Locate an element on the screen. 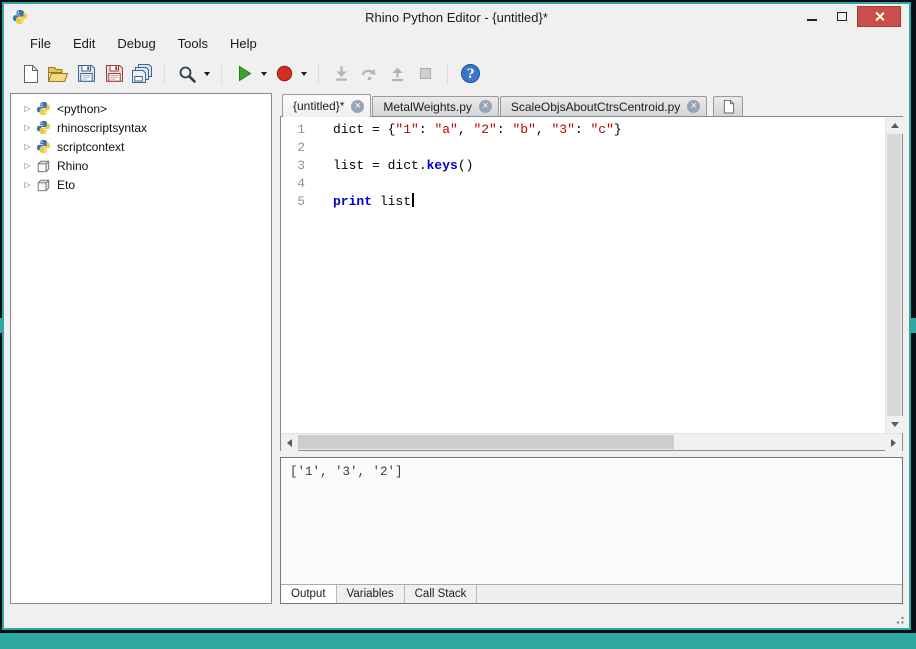 The height and width of the screenshot is (649, 916). code-line: 3 list = dict.keys() is located at coordinates (583, 166).